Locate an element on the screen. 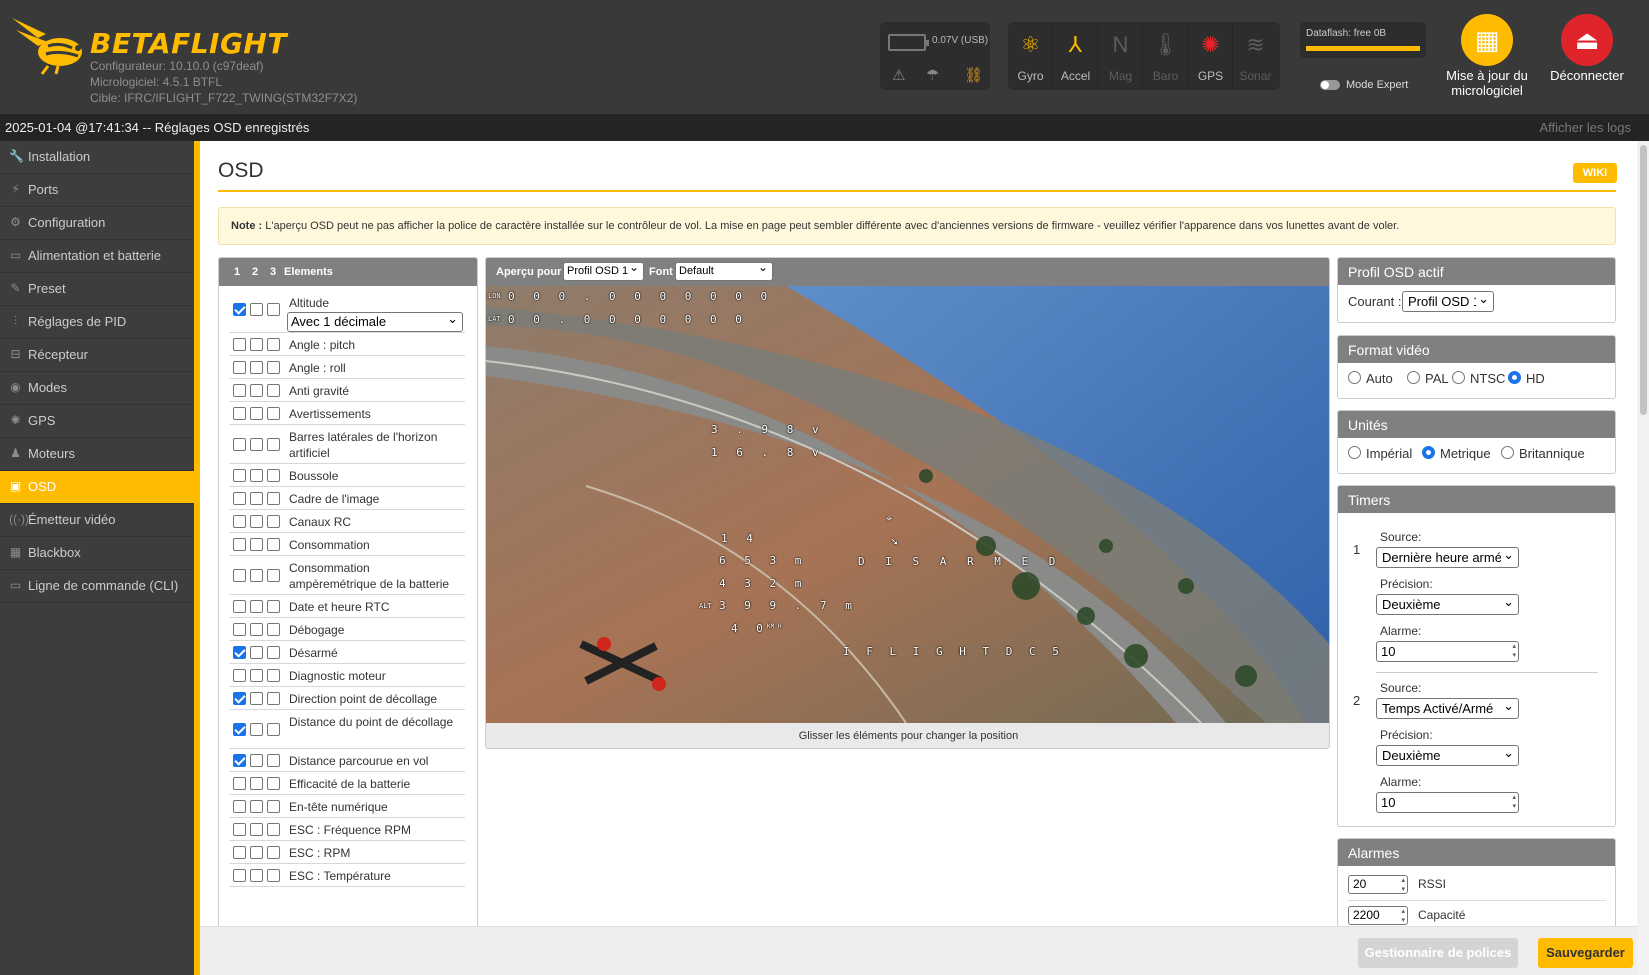  expert-mode-toggle is located at coordinates (1330, 85).